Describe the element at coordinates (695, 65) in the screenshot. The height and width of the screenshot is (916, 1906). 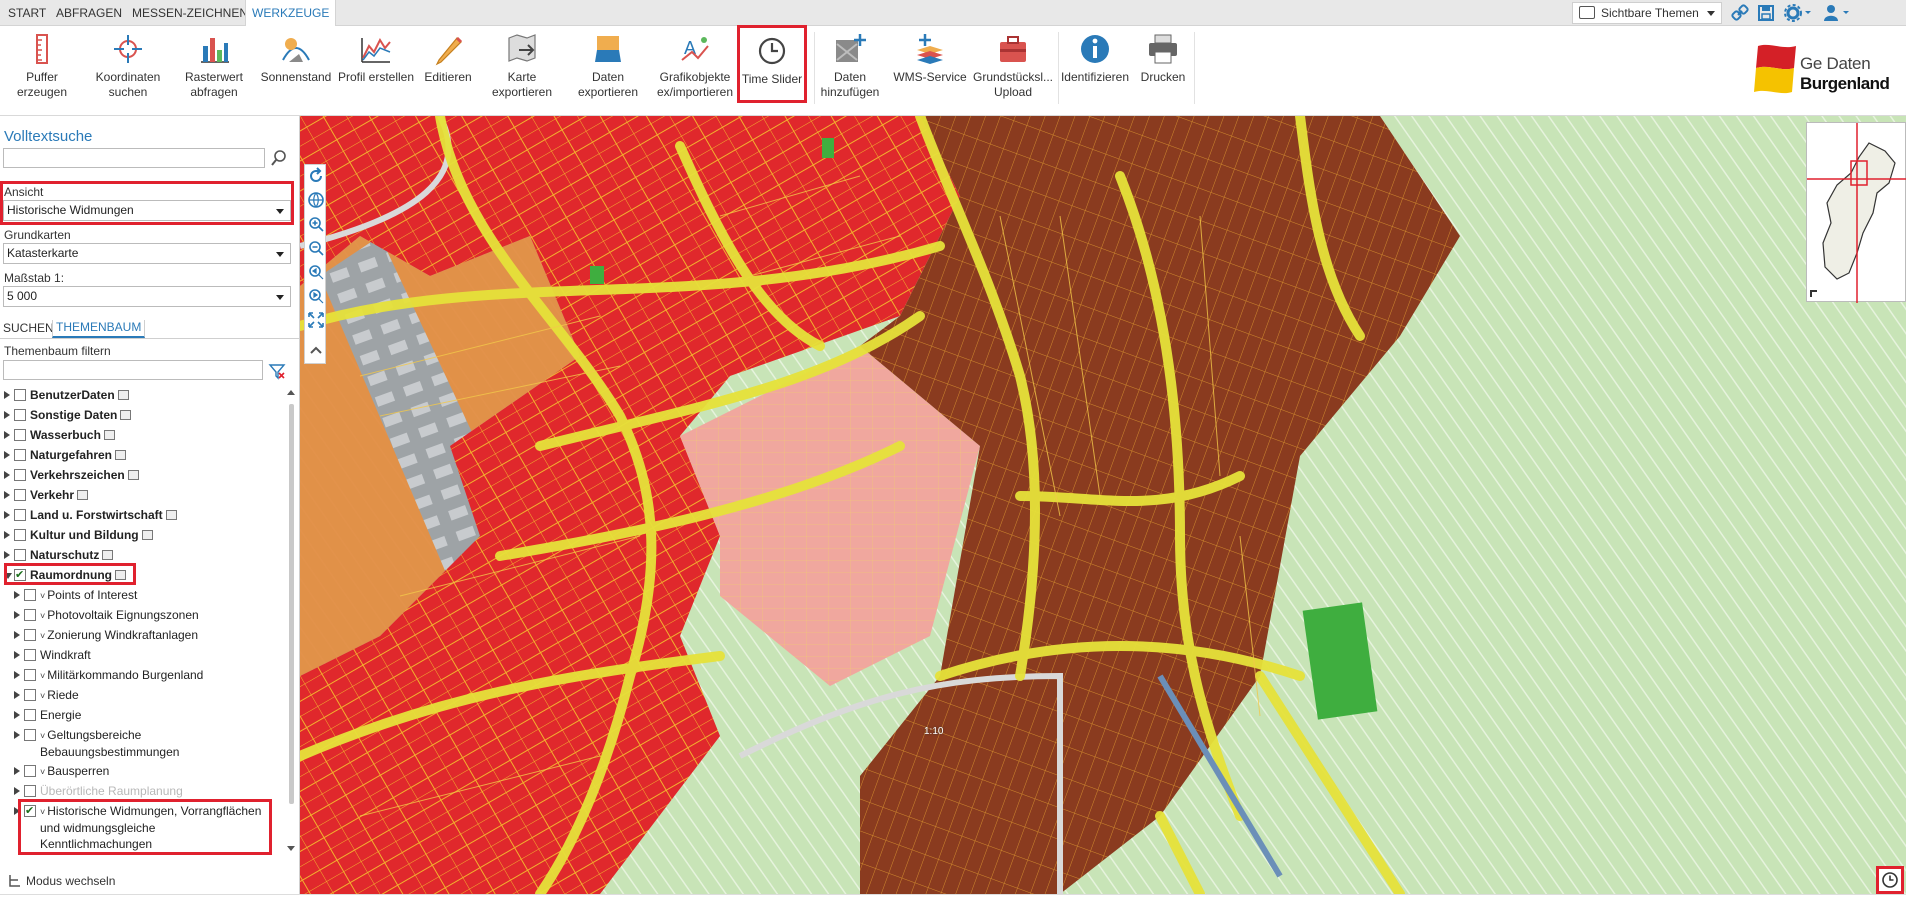
I see `graphics-import-export-button: A Grafikobjekte ex/importieren` at that location.